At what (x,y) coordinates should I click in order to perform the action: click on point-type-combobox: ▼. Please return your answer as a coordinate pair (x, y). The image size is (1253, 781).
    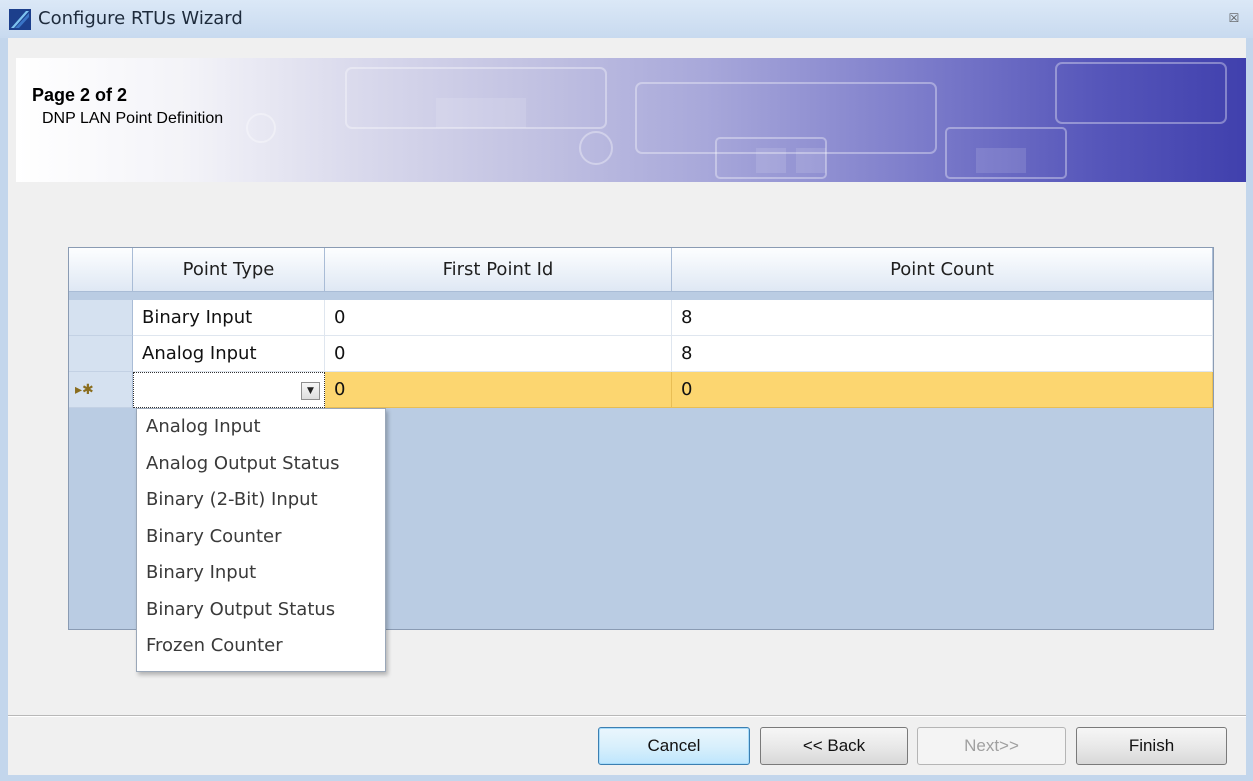
    Looking at the image, I should click on (229, 390).